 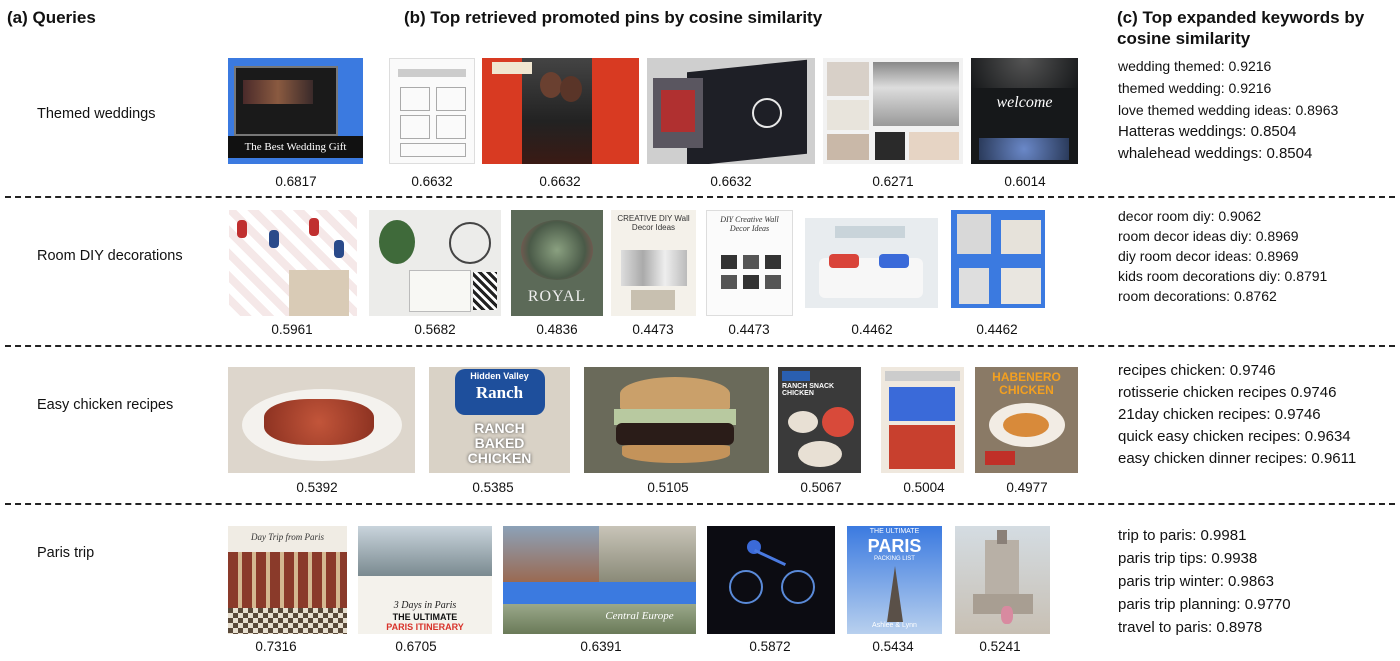 I want to click on pin-caption: Day Trip from Paris, so click(x=287, y=537).